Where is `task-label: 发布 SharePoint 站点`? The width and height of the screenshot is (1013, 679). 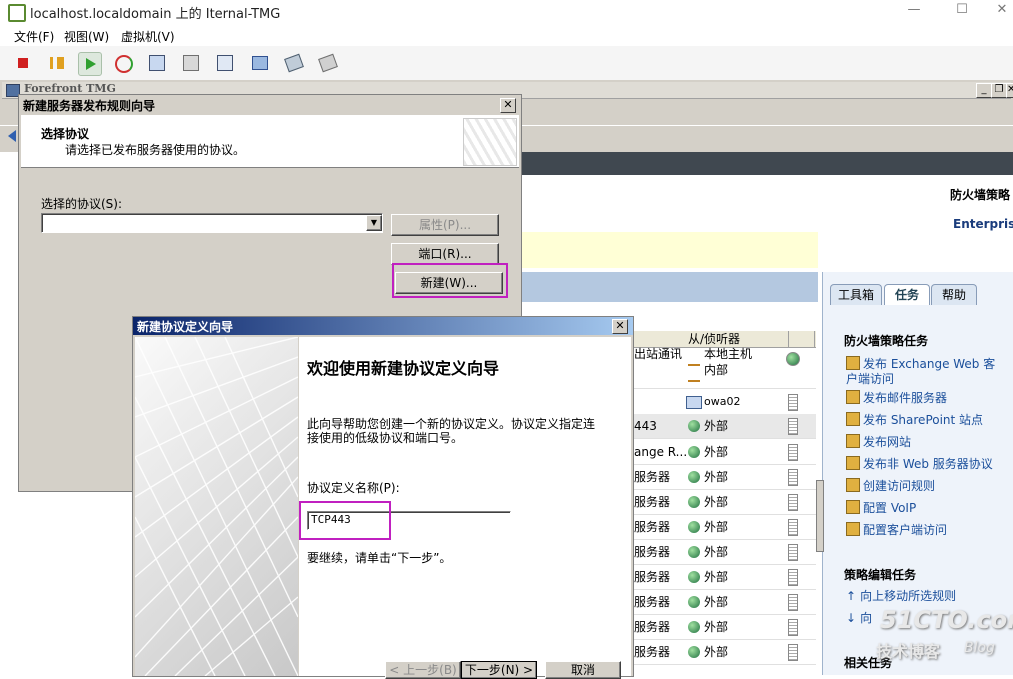 task-label: 发布 SharePoint 站点 is located at coordinates (923, 420).